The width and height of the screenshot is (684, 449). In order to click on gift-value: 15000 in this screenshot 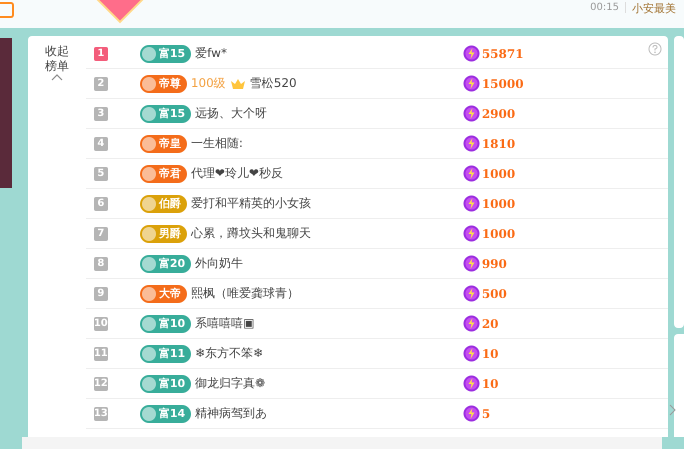, I will do `click(503, 83)`.